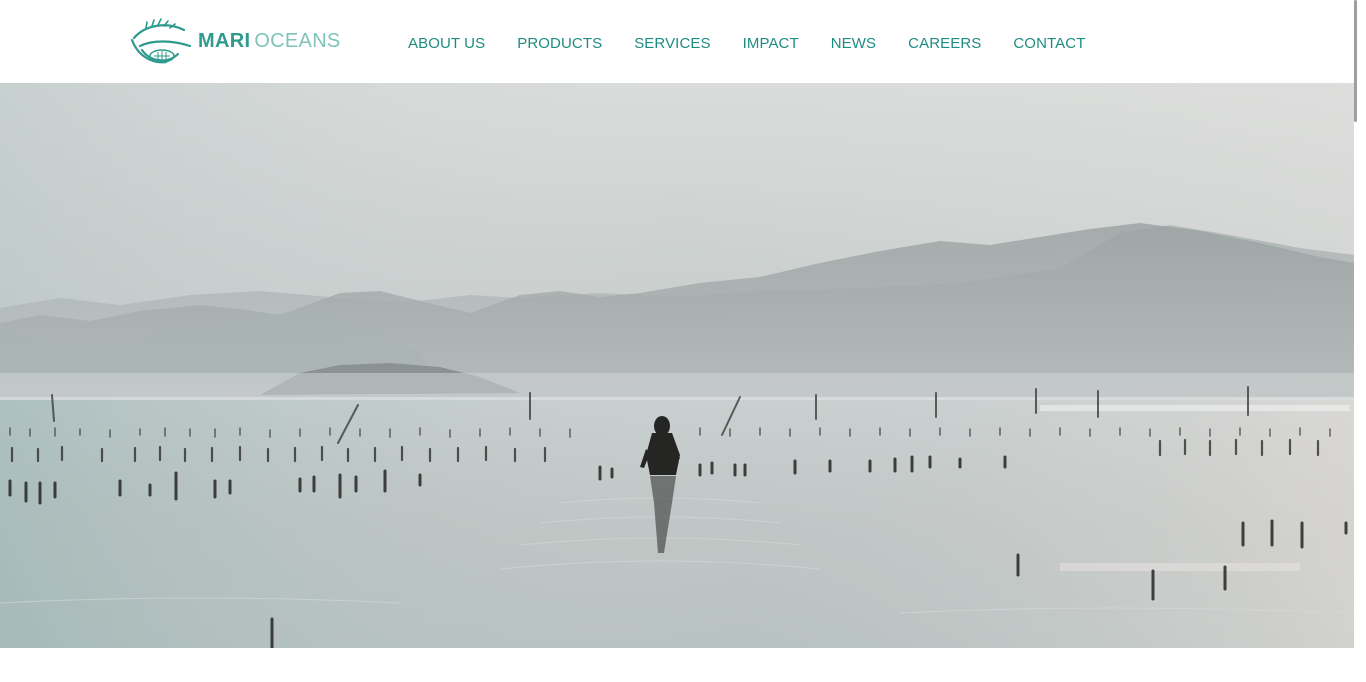  Describe the element at coordinates (677, 665) in the screenshot. I see `page-content-area` at that location.